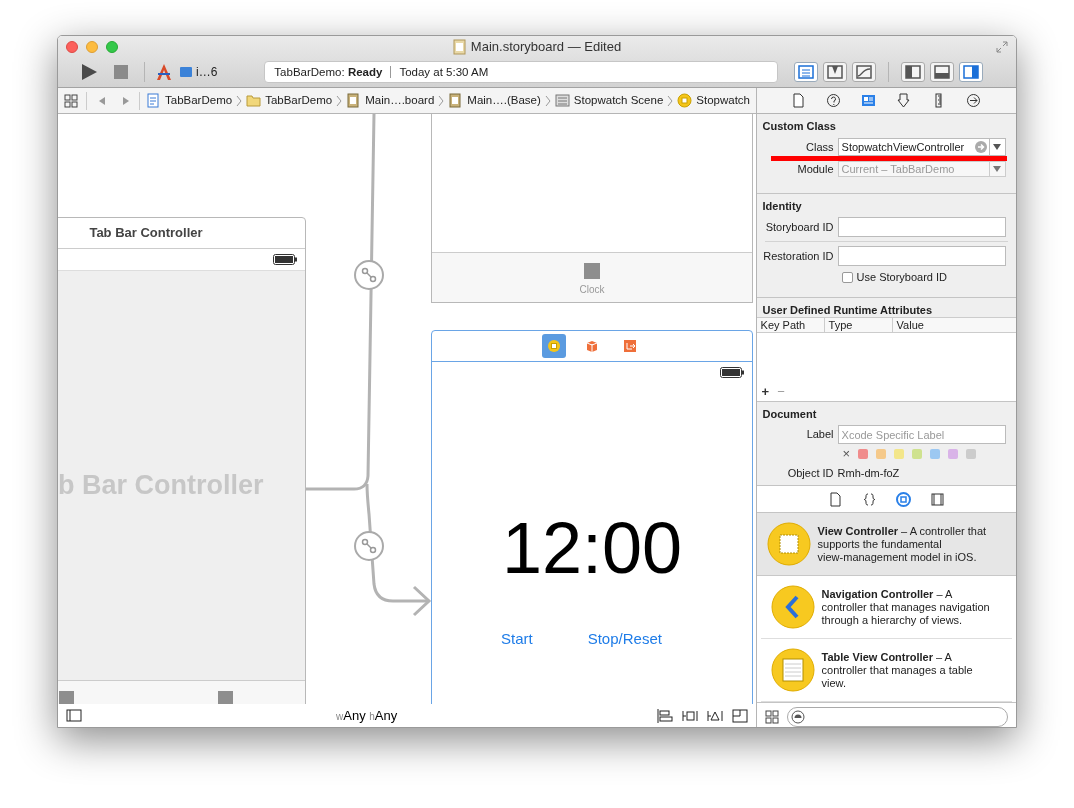  I want to click on run-icon, so click(89, 72).